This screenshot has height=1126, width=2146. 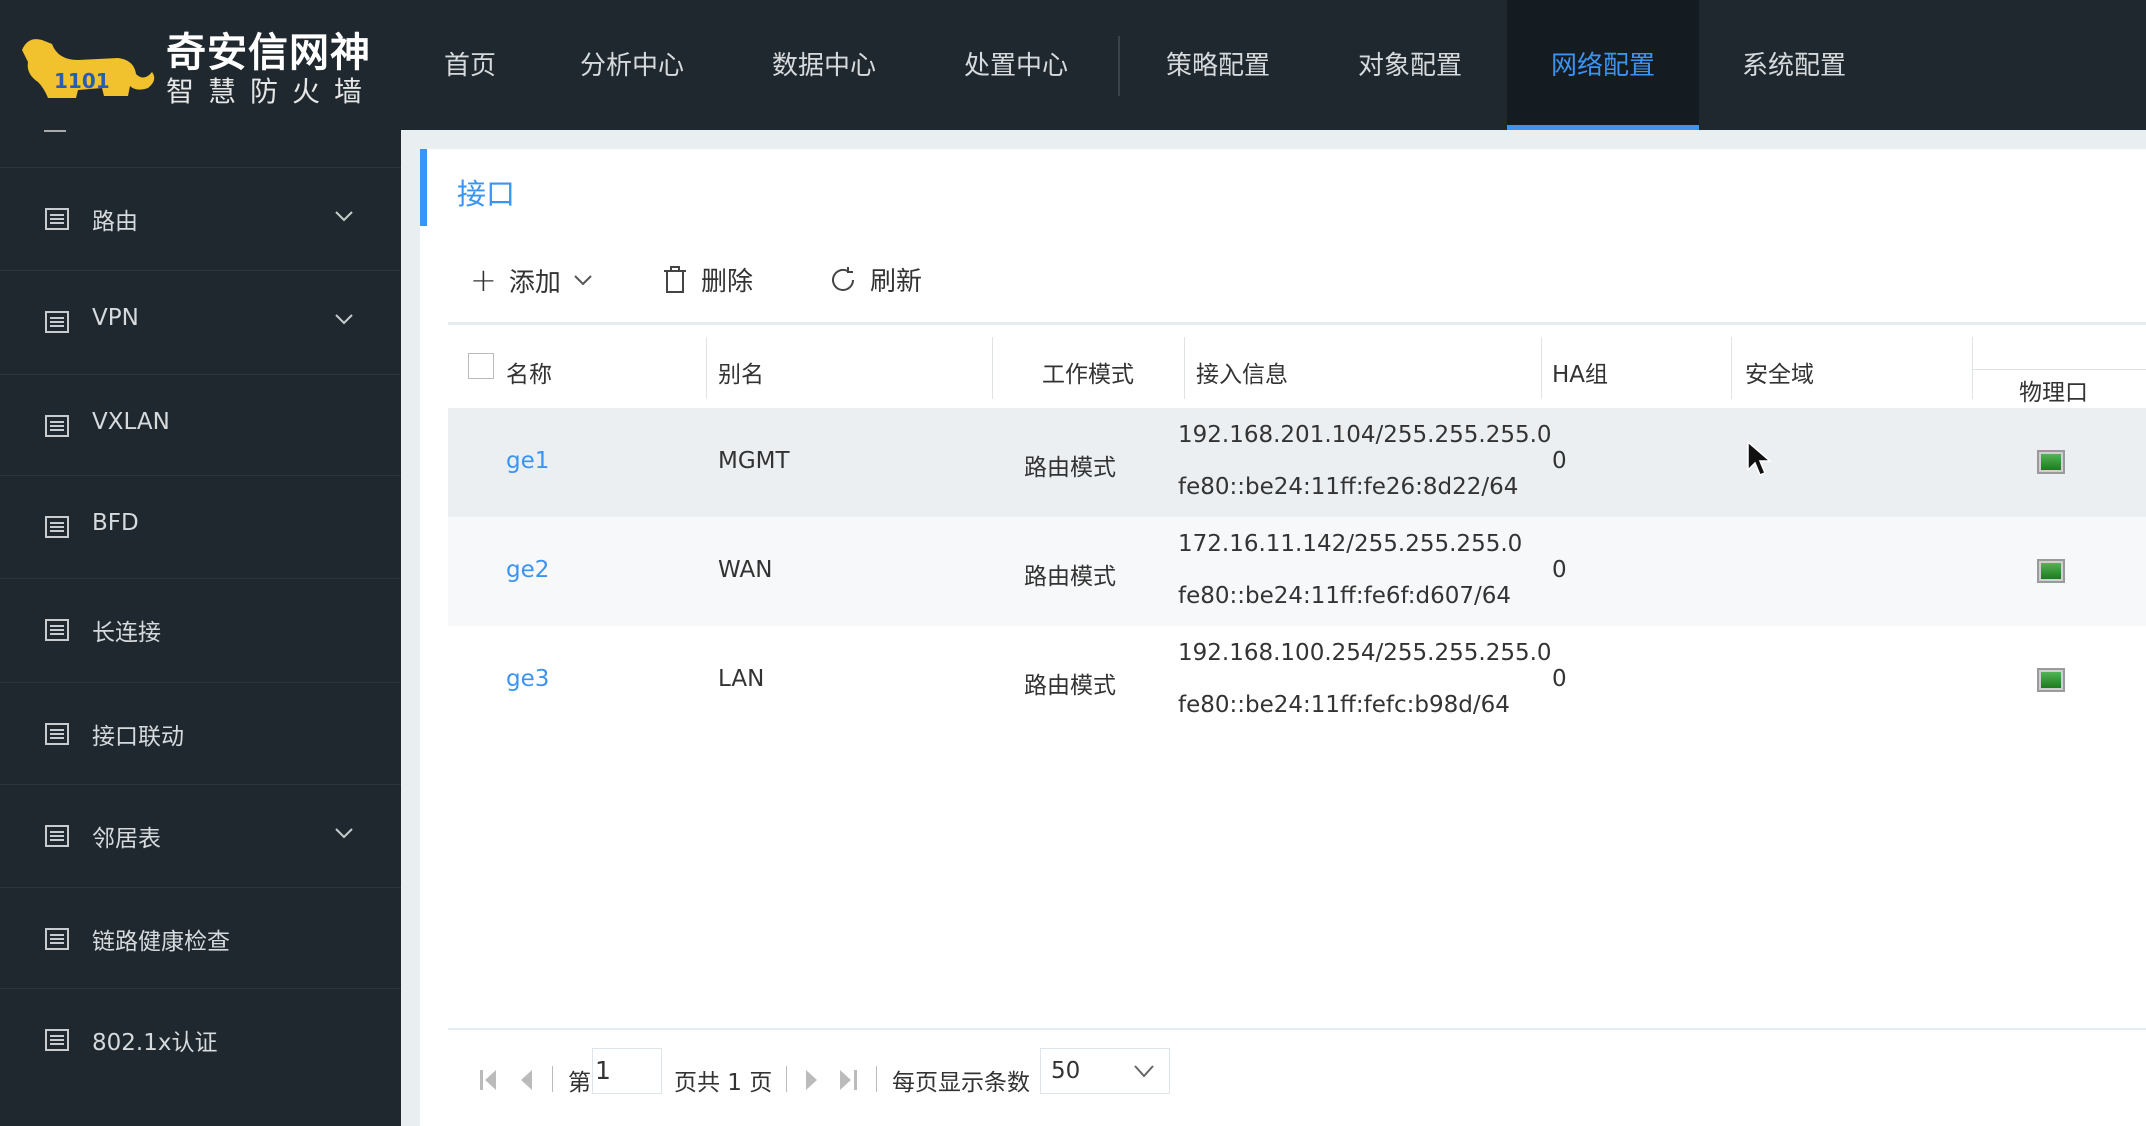 I want to click on nav-policy: 策略配置, so click(x=1218, y=65).